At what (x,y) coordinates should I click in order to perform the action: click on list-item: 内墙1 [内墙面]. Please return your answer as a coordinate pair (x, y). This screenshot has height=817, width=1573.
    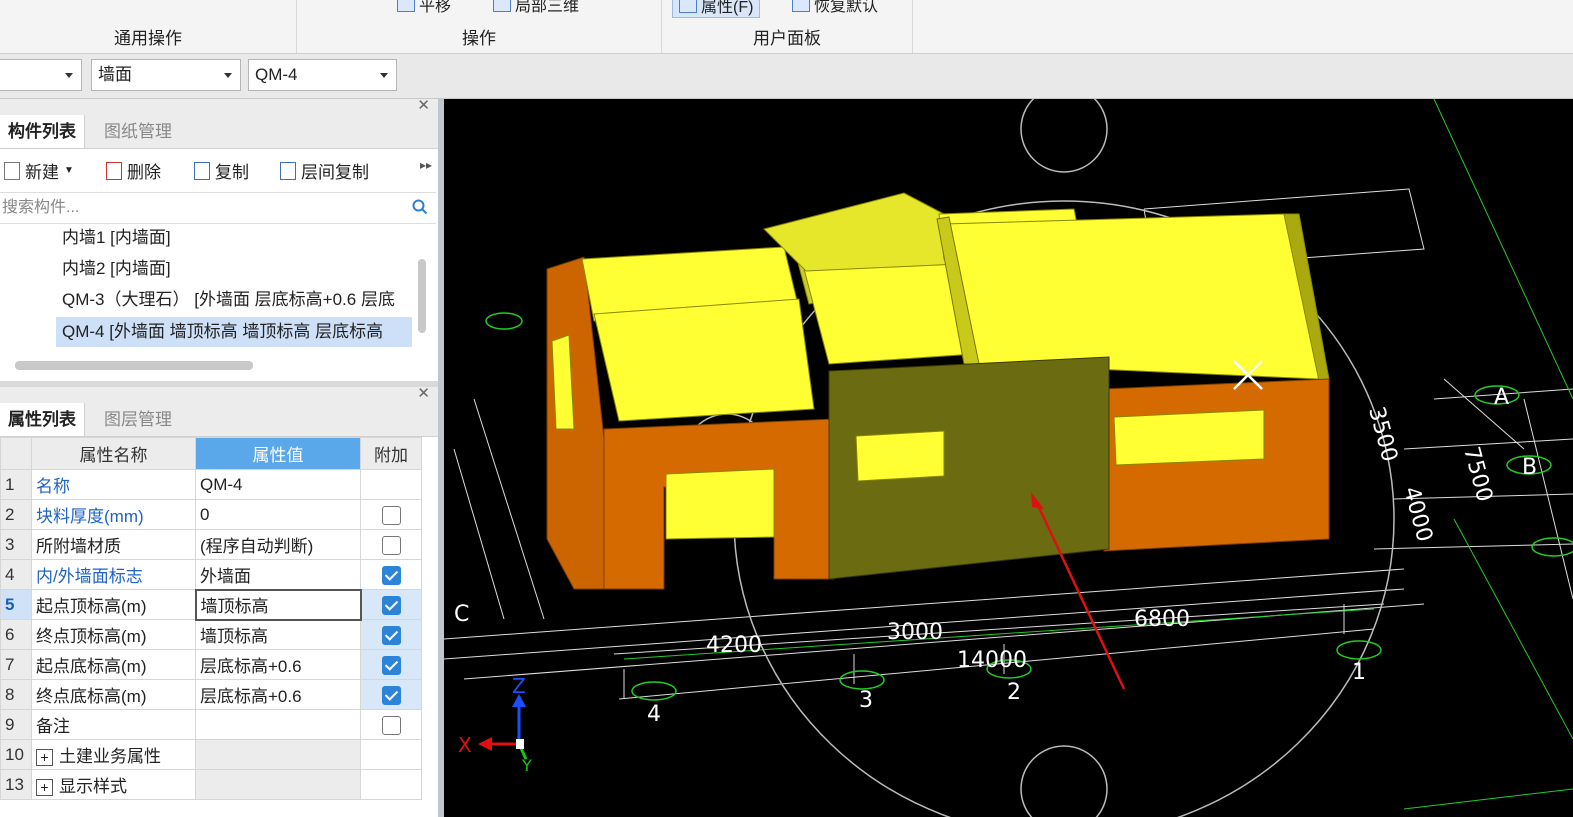
    Looking at the image, I should click on (237, 238).